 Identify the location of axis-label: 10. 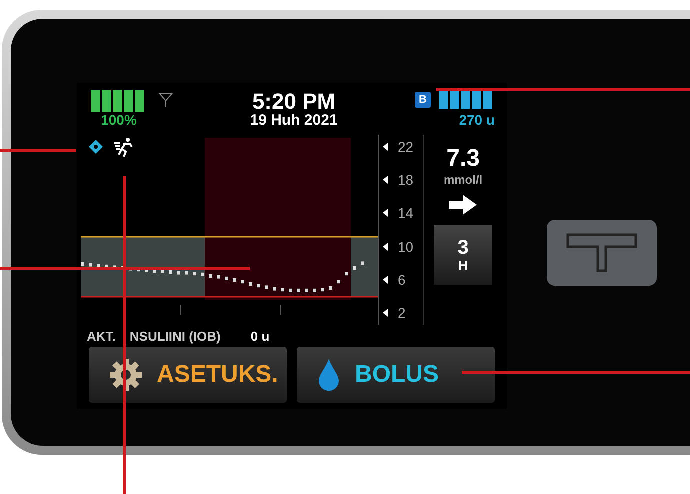
(405, 246).